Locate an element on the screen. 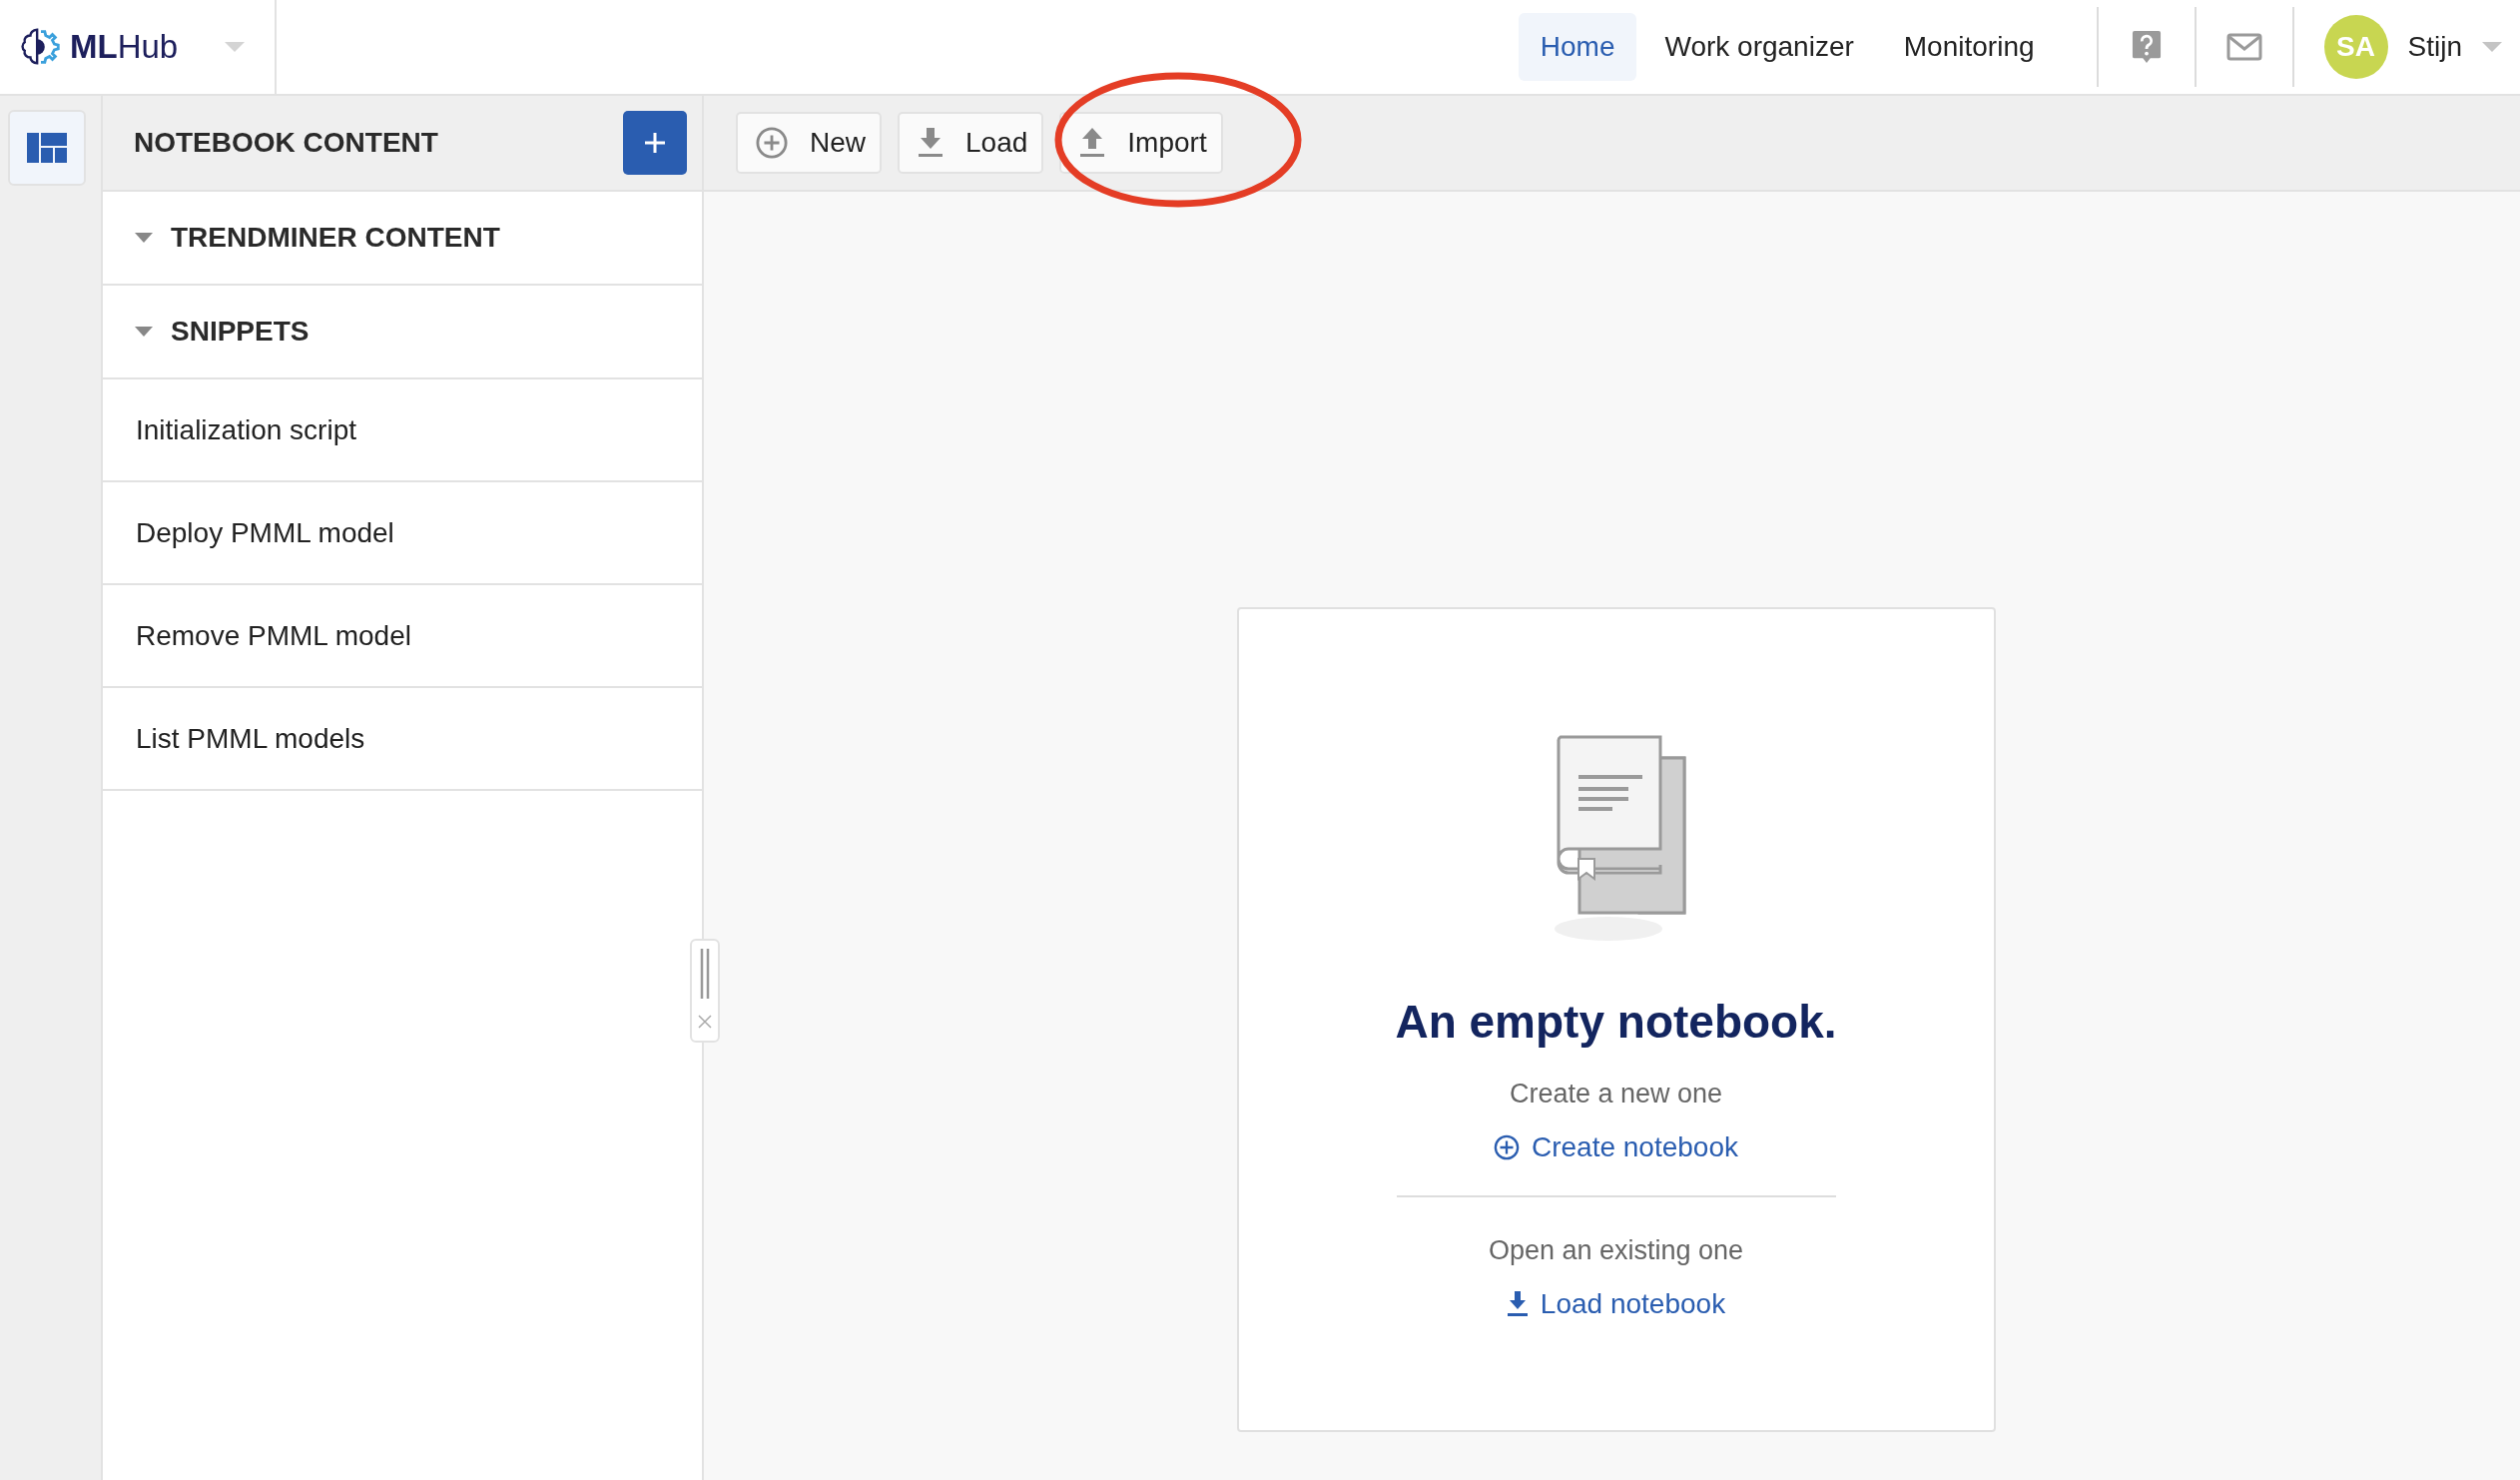  section-header: TRENDMINER CONTENT is located at coordinates (403, 239).